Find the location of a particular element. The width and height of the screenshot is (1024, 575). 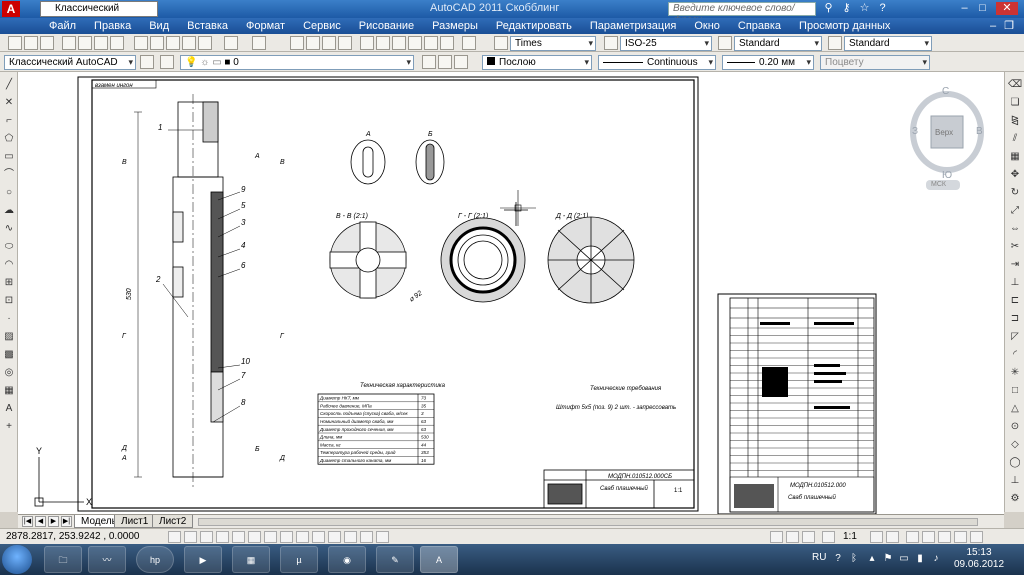

viewcube-east: В is located at coordinates (979, 131).